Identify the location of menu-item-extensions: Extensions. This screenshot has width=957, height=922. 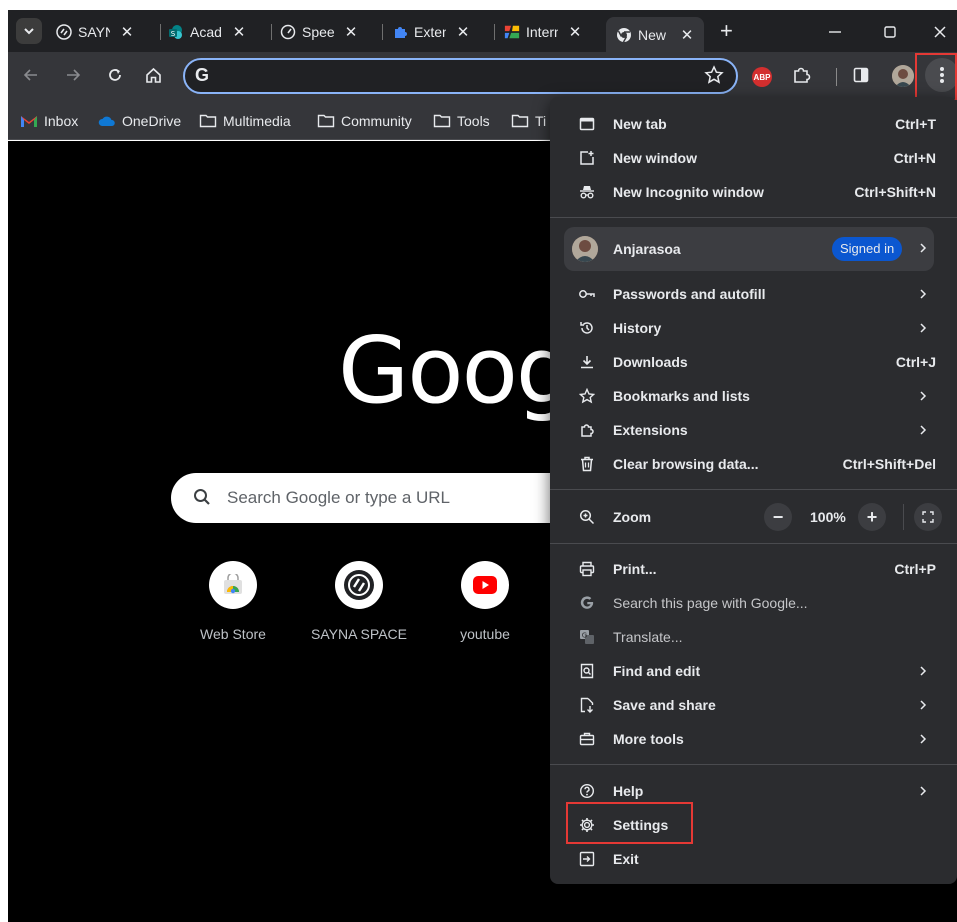
(750, 430).